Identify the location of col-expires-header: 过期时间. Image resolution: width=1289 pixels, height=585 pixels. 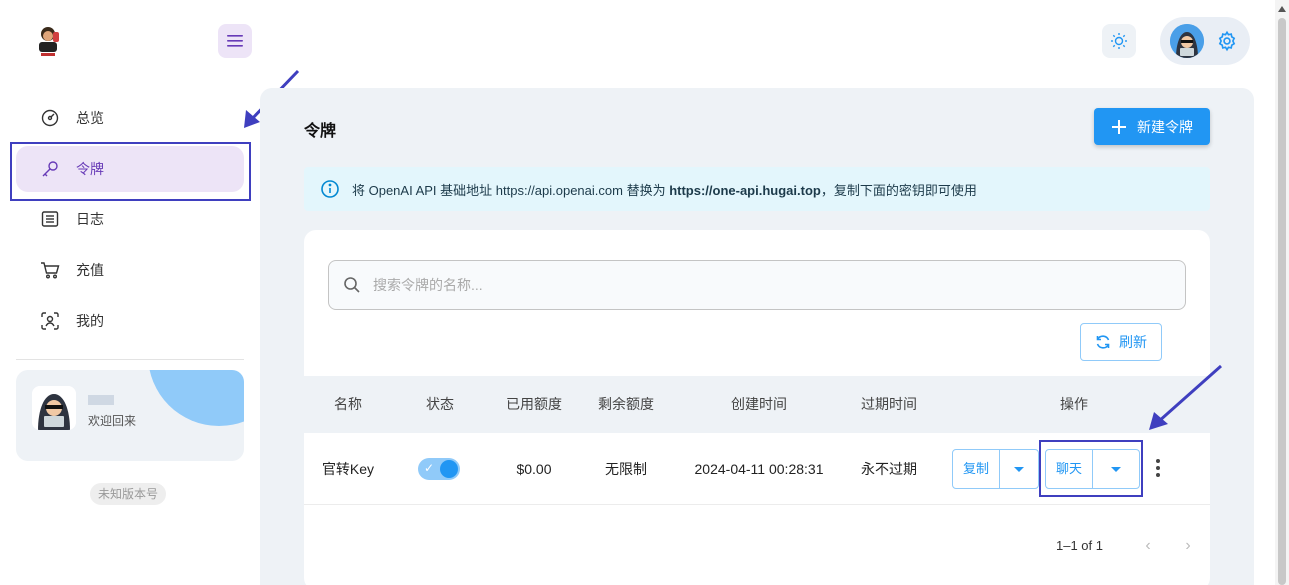
(889, 404).